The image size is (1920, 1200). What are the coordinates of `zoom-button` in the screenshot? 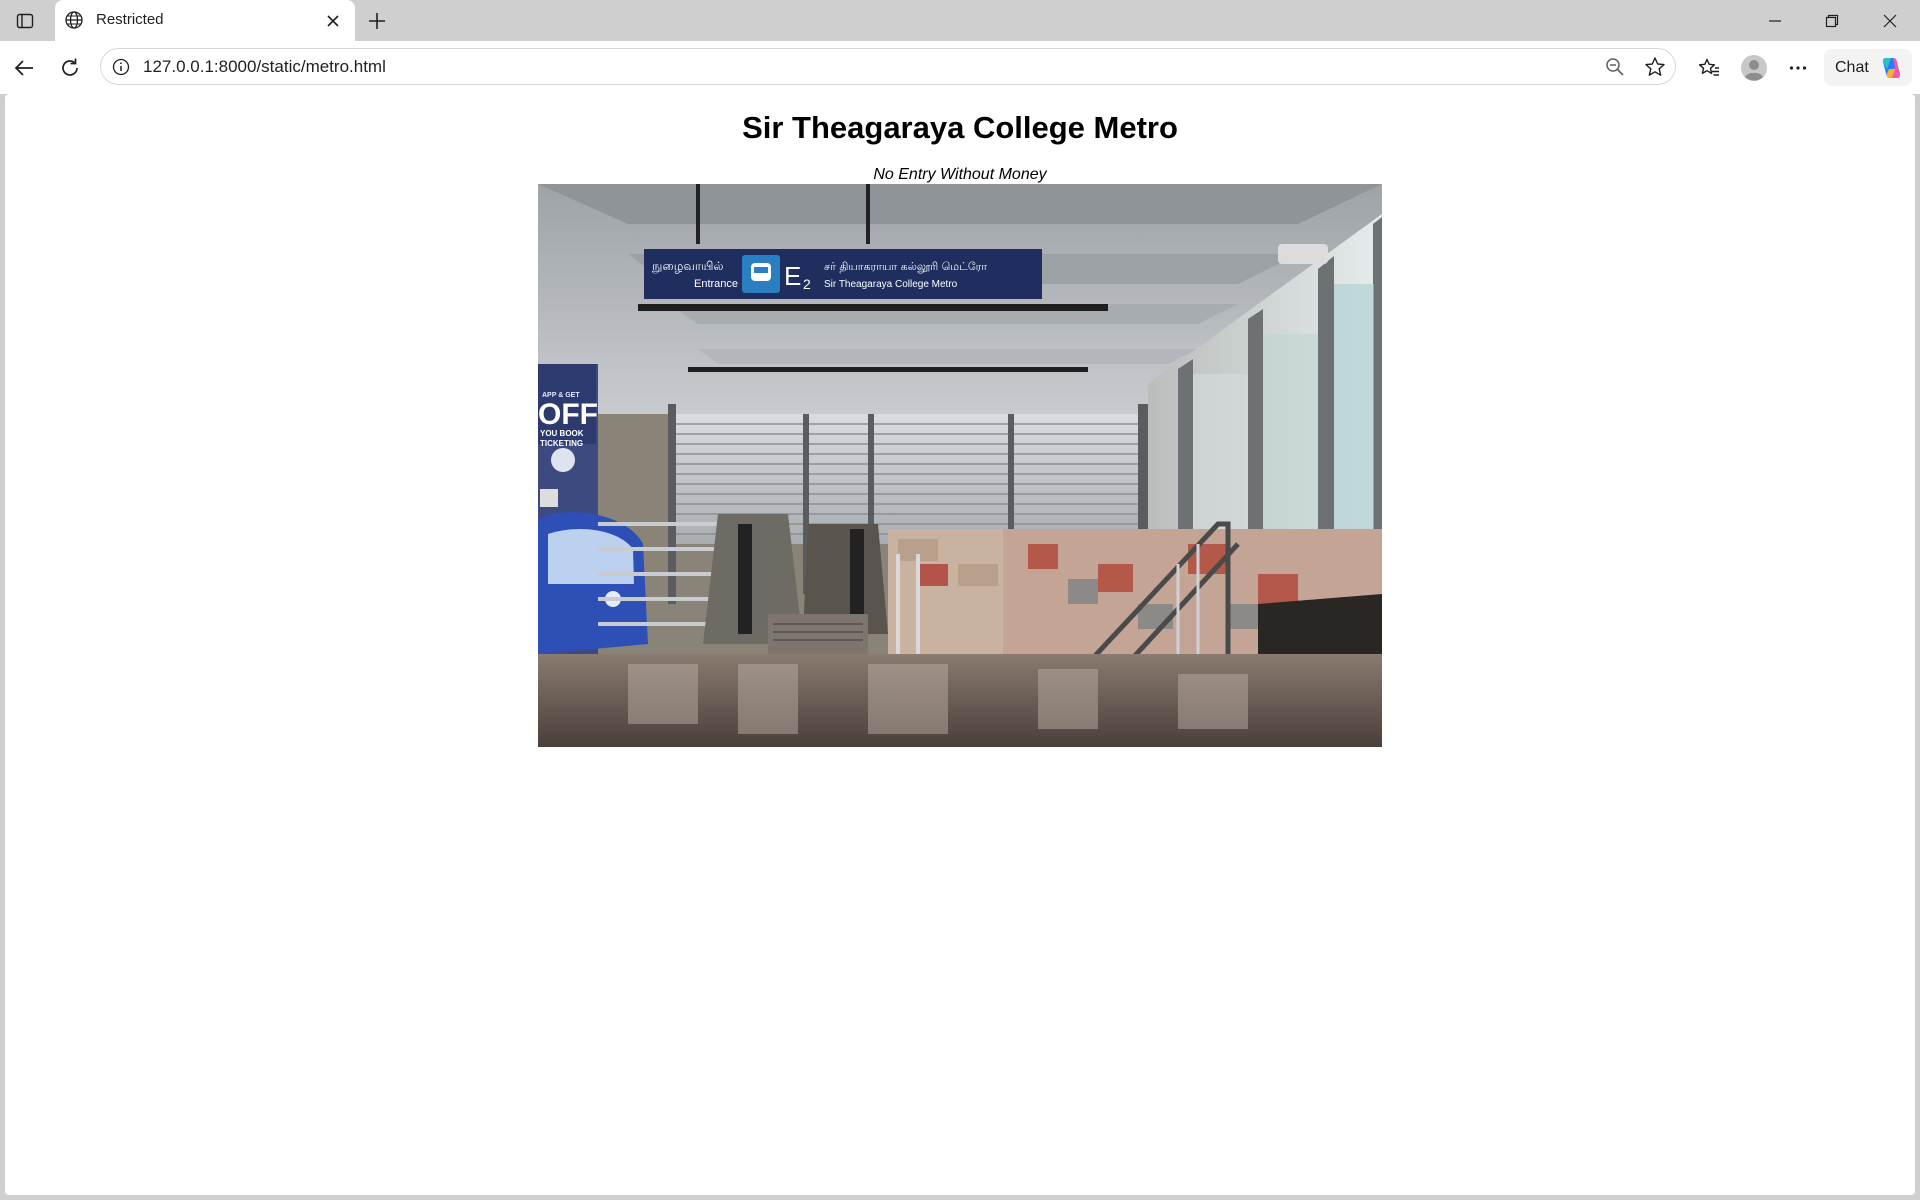 It's located at (1615, 67).